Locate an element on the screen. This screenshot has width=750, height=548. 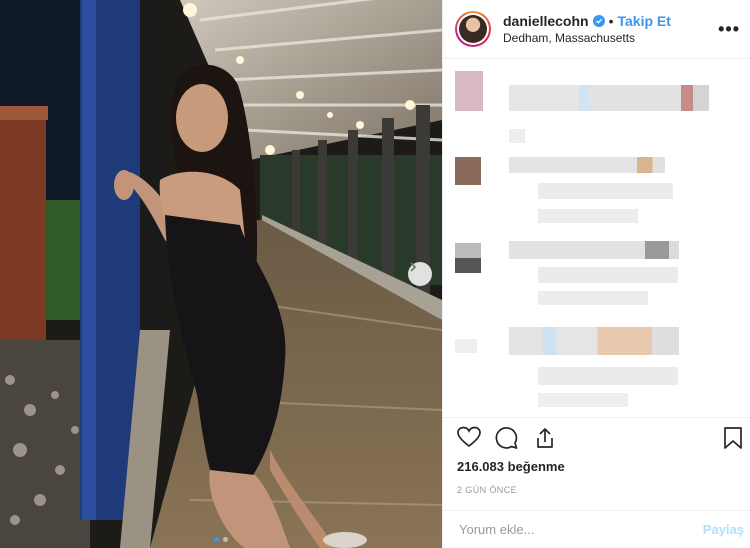
likes-label: beğenme is located at coordinates (536, 466).